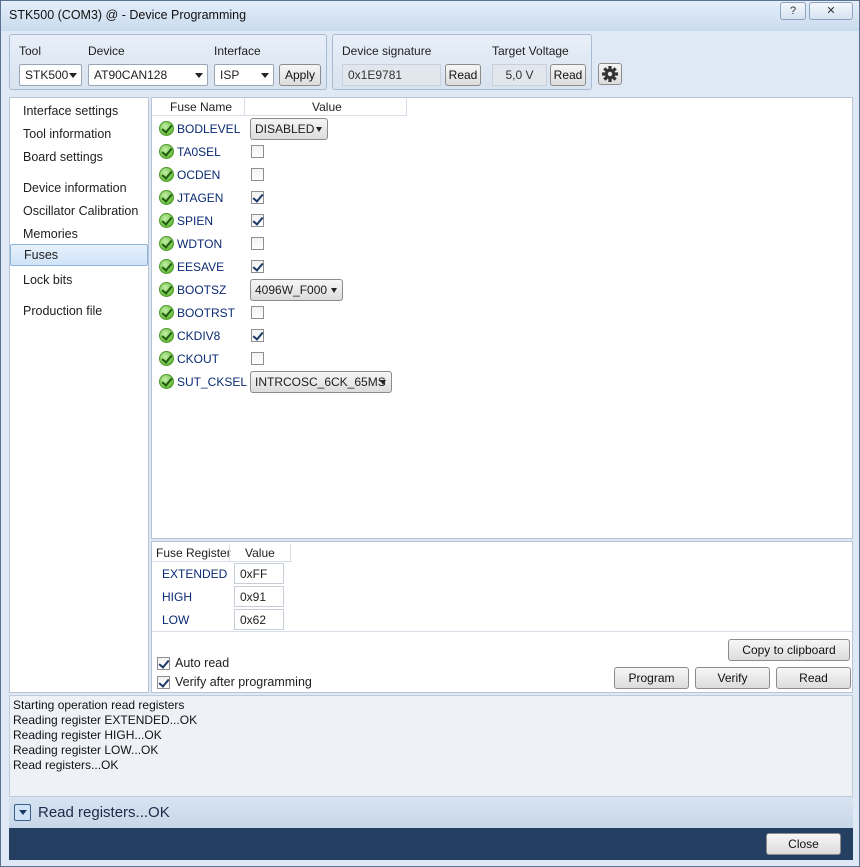 This screenshot has width=860, height=867. Describe the element at coordinates (352, 267) in the screenshot. I see `fuse-row: EESAVE` at that location.